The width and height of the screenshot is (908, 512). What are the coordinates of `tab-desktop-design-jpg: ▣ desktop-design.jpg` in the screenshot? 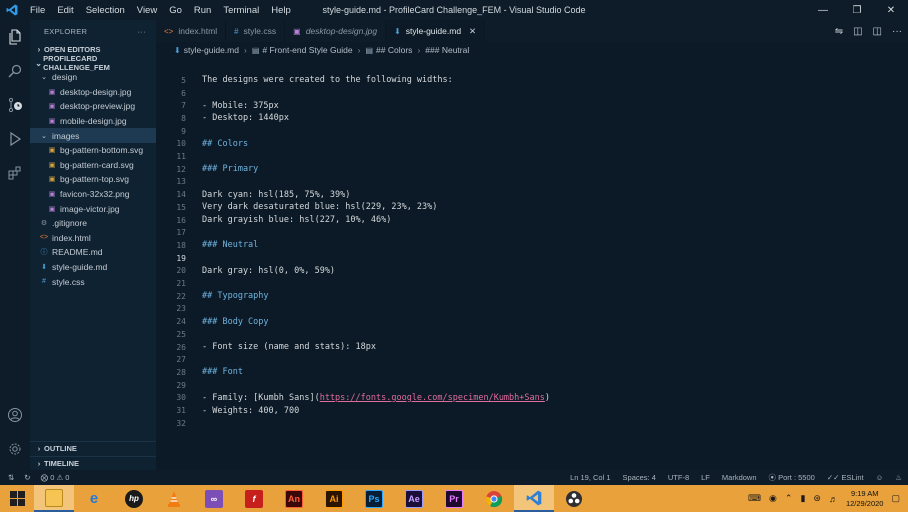 It's located at (336, 31).